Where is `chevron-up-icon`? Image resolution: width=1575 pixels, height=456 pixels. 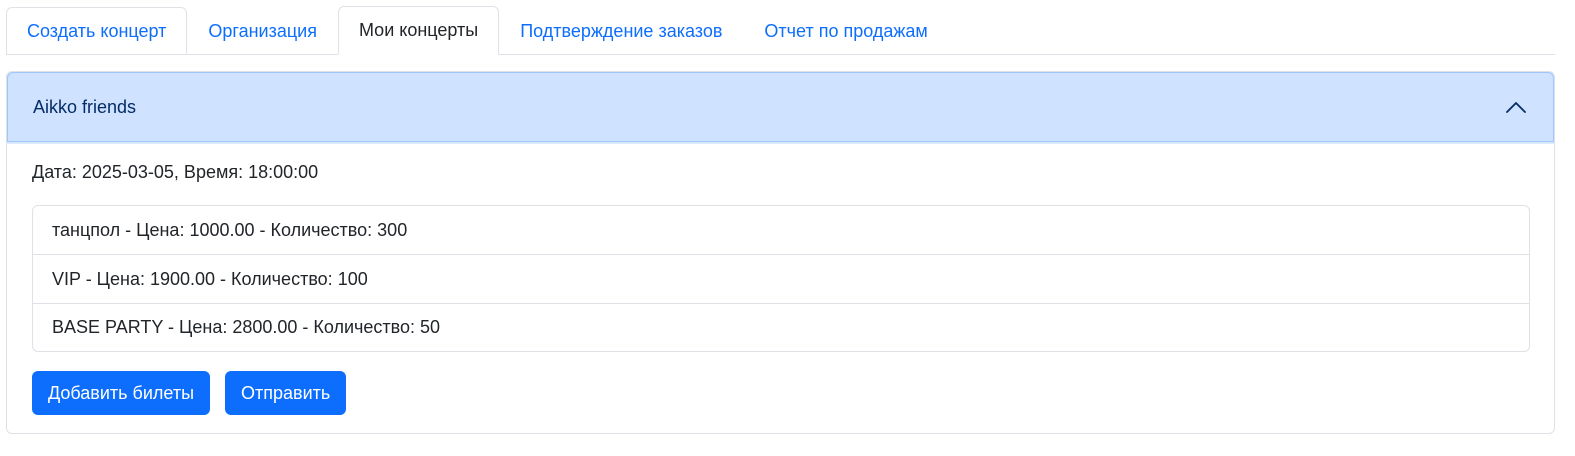 chevron-up-icon is located at coordinates (1516, 107).